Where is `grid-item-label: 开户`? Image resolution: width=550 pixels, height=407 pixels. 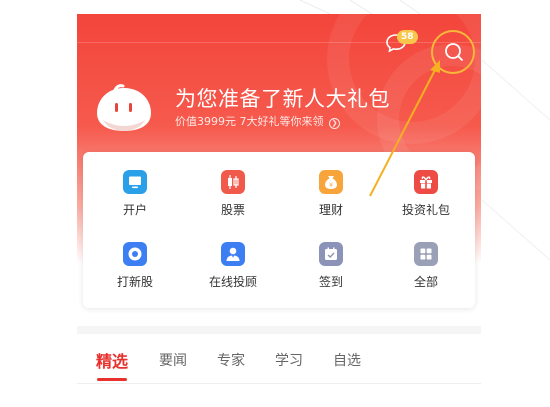 grid-item-label: 开户 is located at coordinates (134, 210).